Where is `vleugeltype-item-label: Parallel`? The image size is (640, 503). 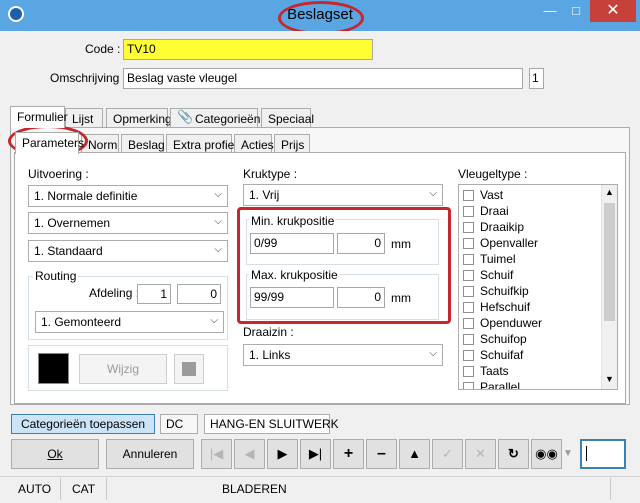
vleugeltype-item-label: Parallel is located at coordinates (500, 385).